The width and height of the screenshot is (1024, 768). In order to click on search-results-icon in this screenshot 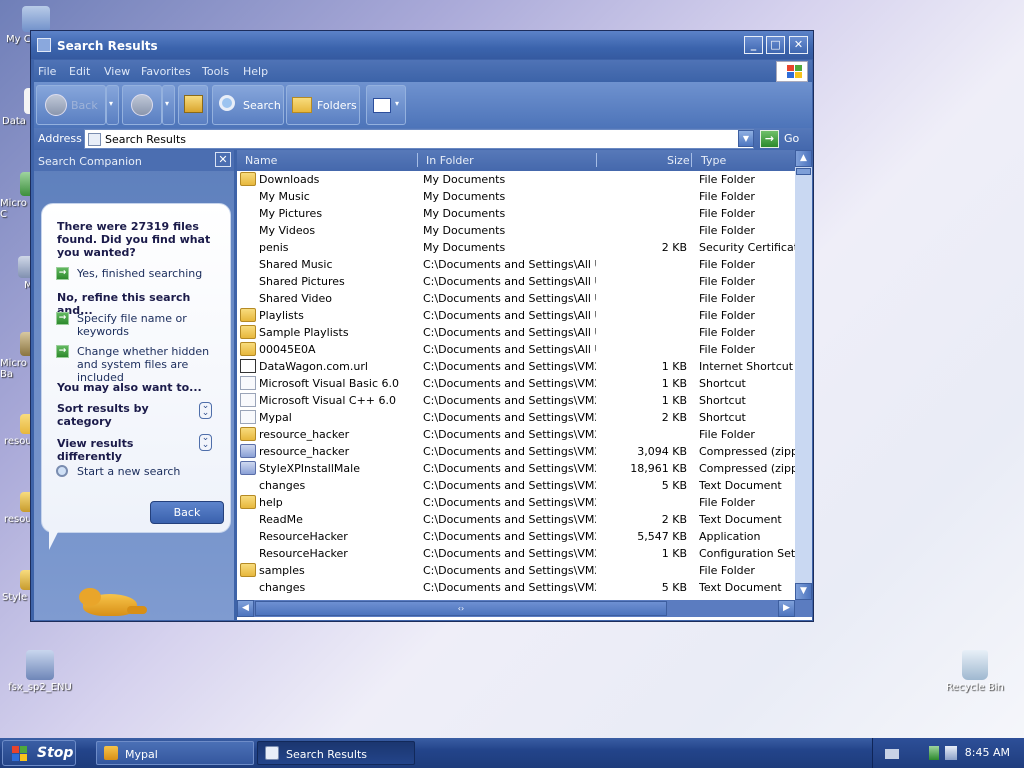, I will do `click(94, 139)`.